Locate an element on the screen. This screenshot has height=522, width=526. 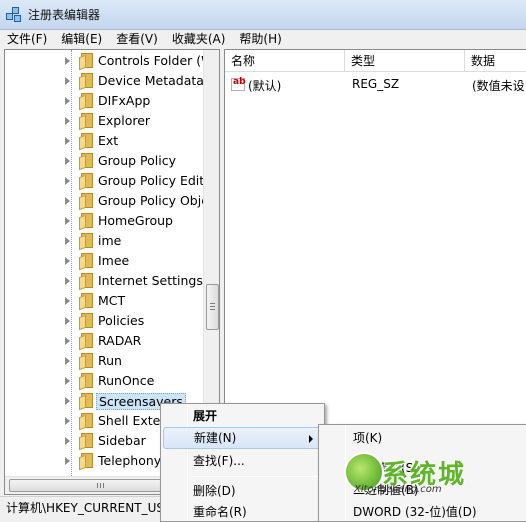
submenu-key: 项(K) is located at coordinates (367, 438).